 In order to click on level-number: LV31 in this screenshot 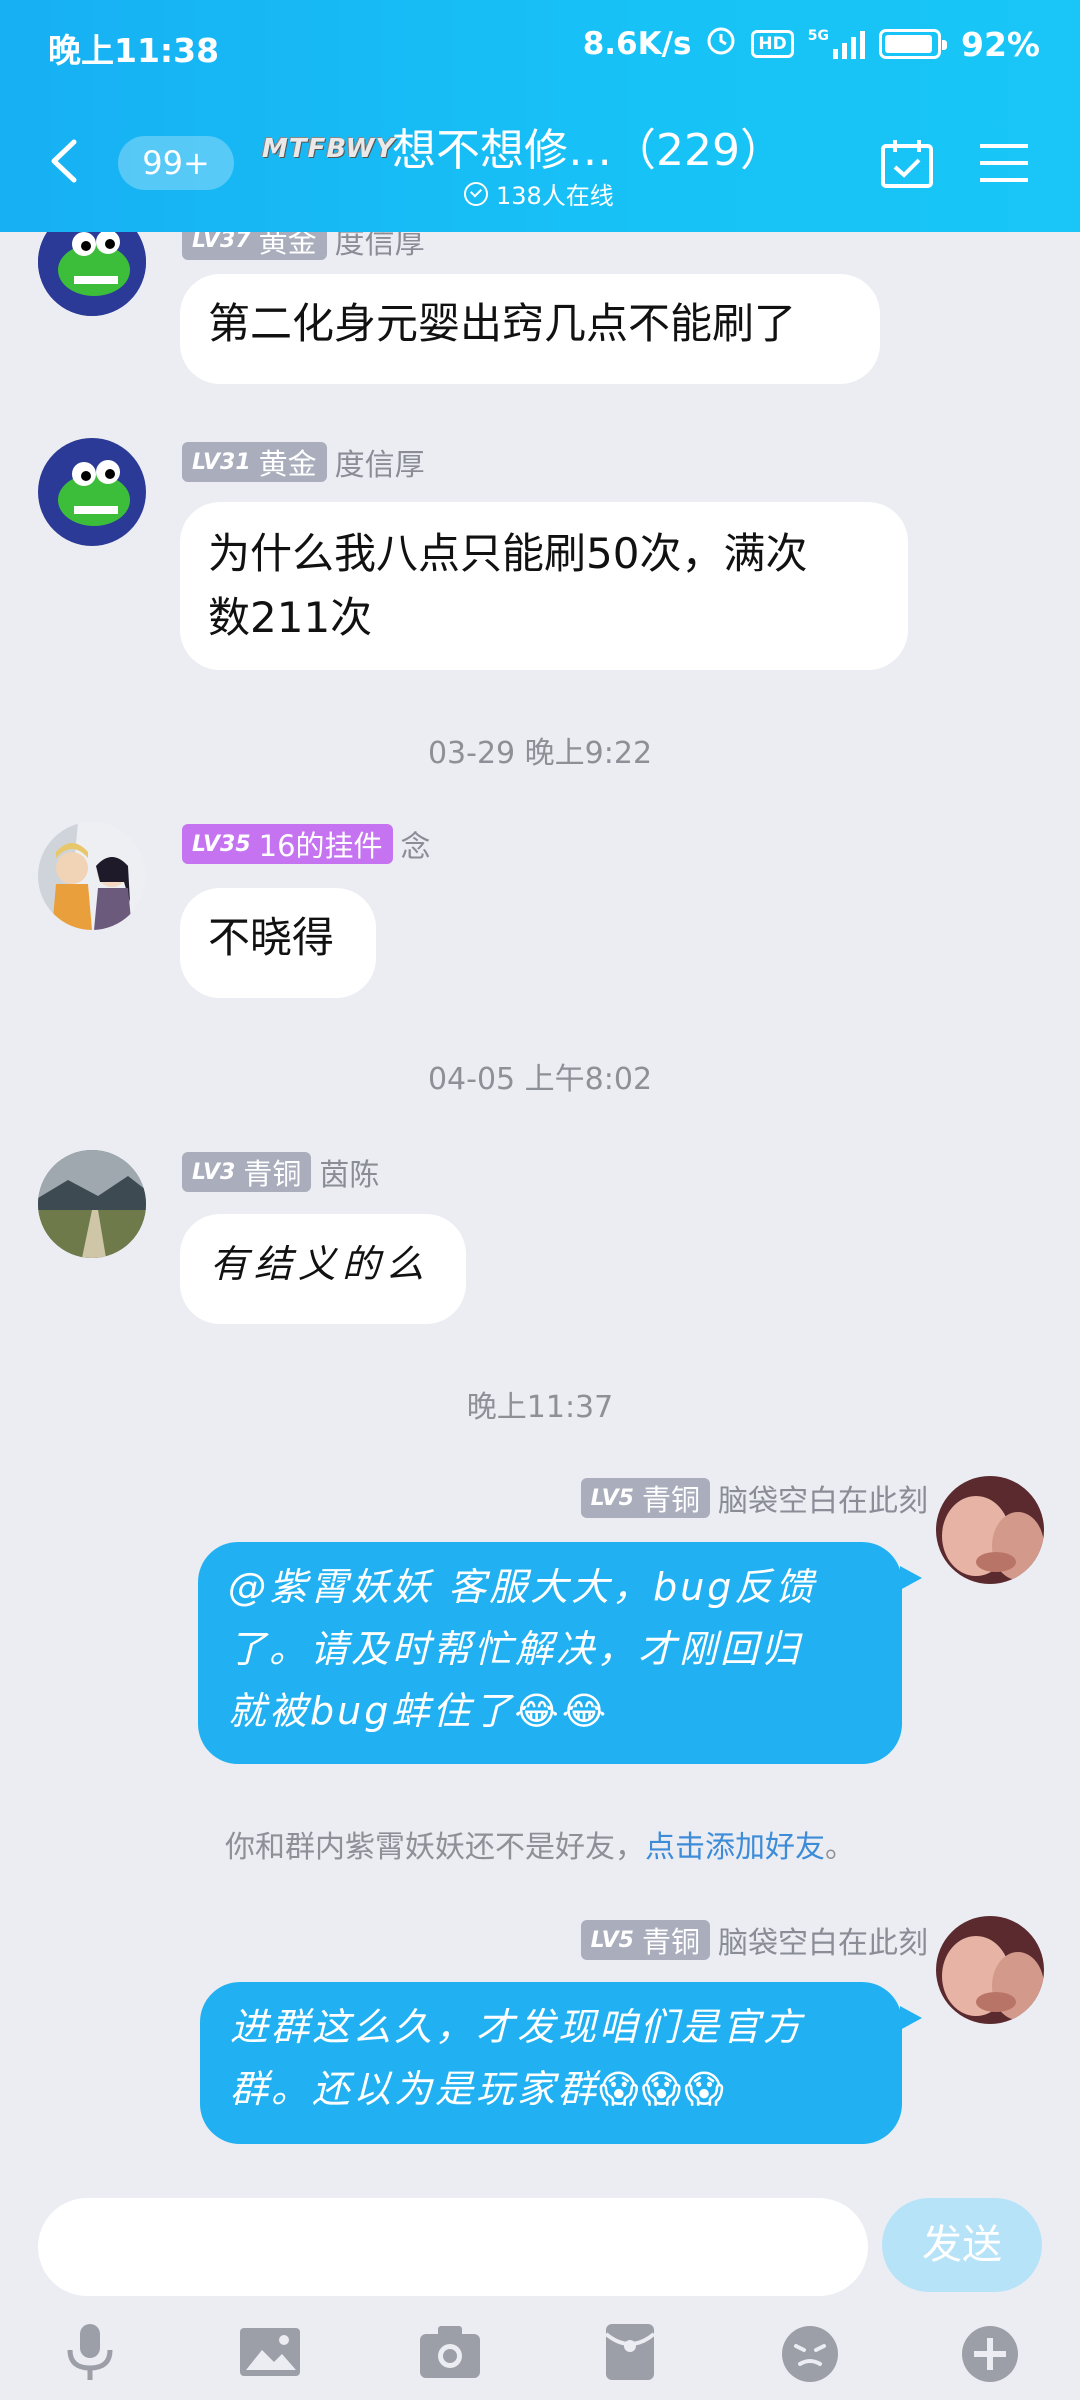, I will do `click(221, 462)`.